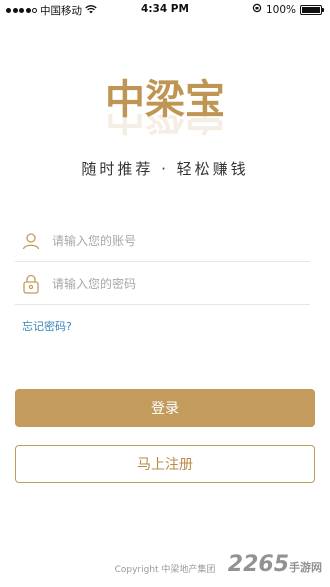  What do you see at coordinates (172, 284) in the screenshot?
I see `password-input` at bounding box center [172, 284].